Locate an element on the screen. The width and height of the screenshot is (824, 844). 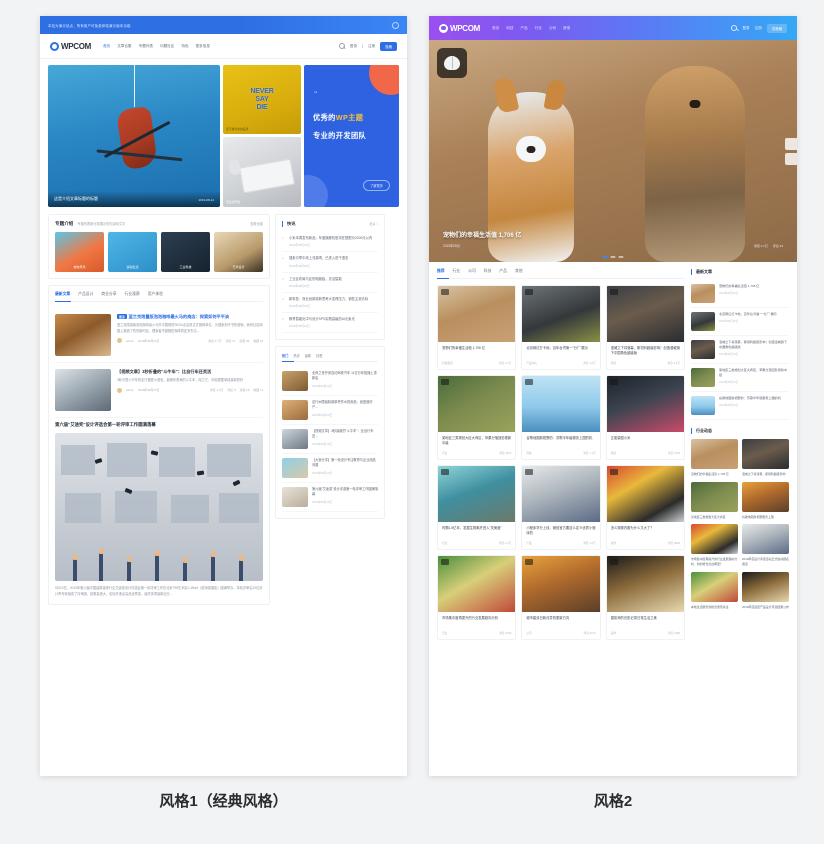
hot-news-item: 2 搜索引擎中线上流量喝，已进入进千语言 2019年08月20日 is located at coordinates (330, 262).